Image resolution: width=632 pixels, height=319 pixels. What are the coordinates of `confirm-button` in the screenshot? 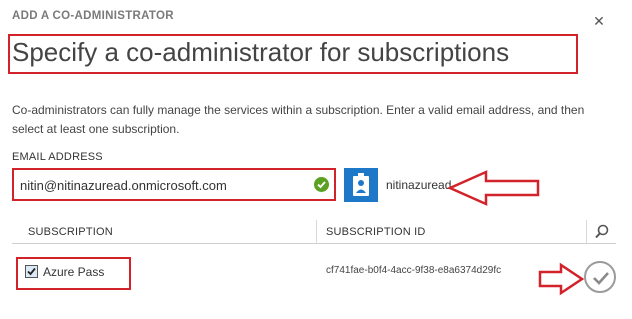 It's located at (600, 277).